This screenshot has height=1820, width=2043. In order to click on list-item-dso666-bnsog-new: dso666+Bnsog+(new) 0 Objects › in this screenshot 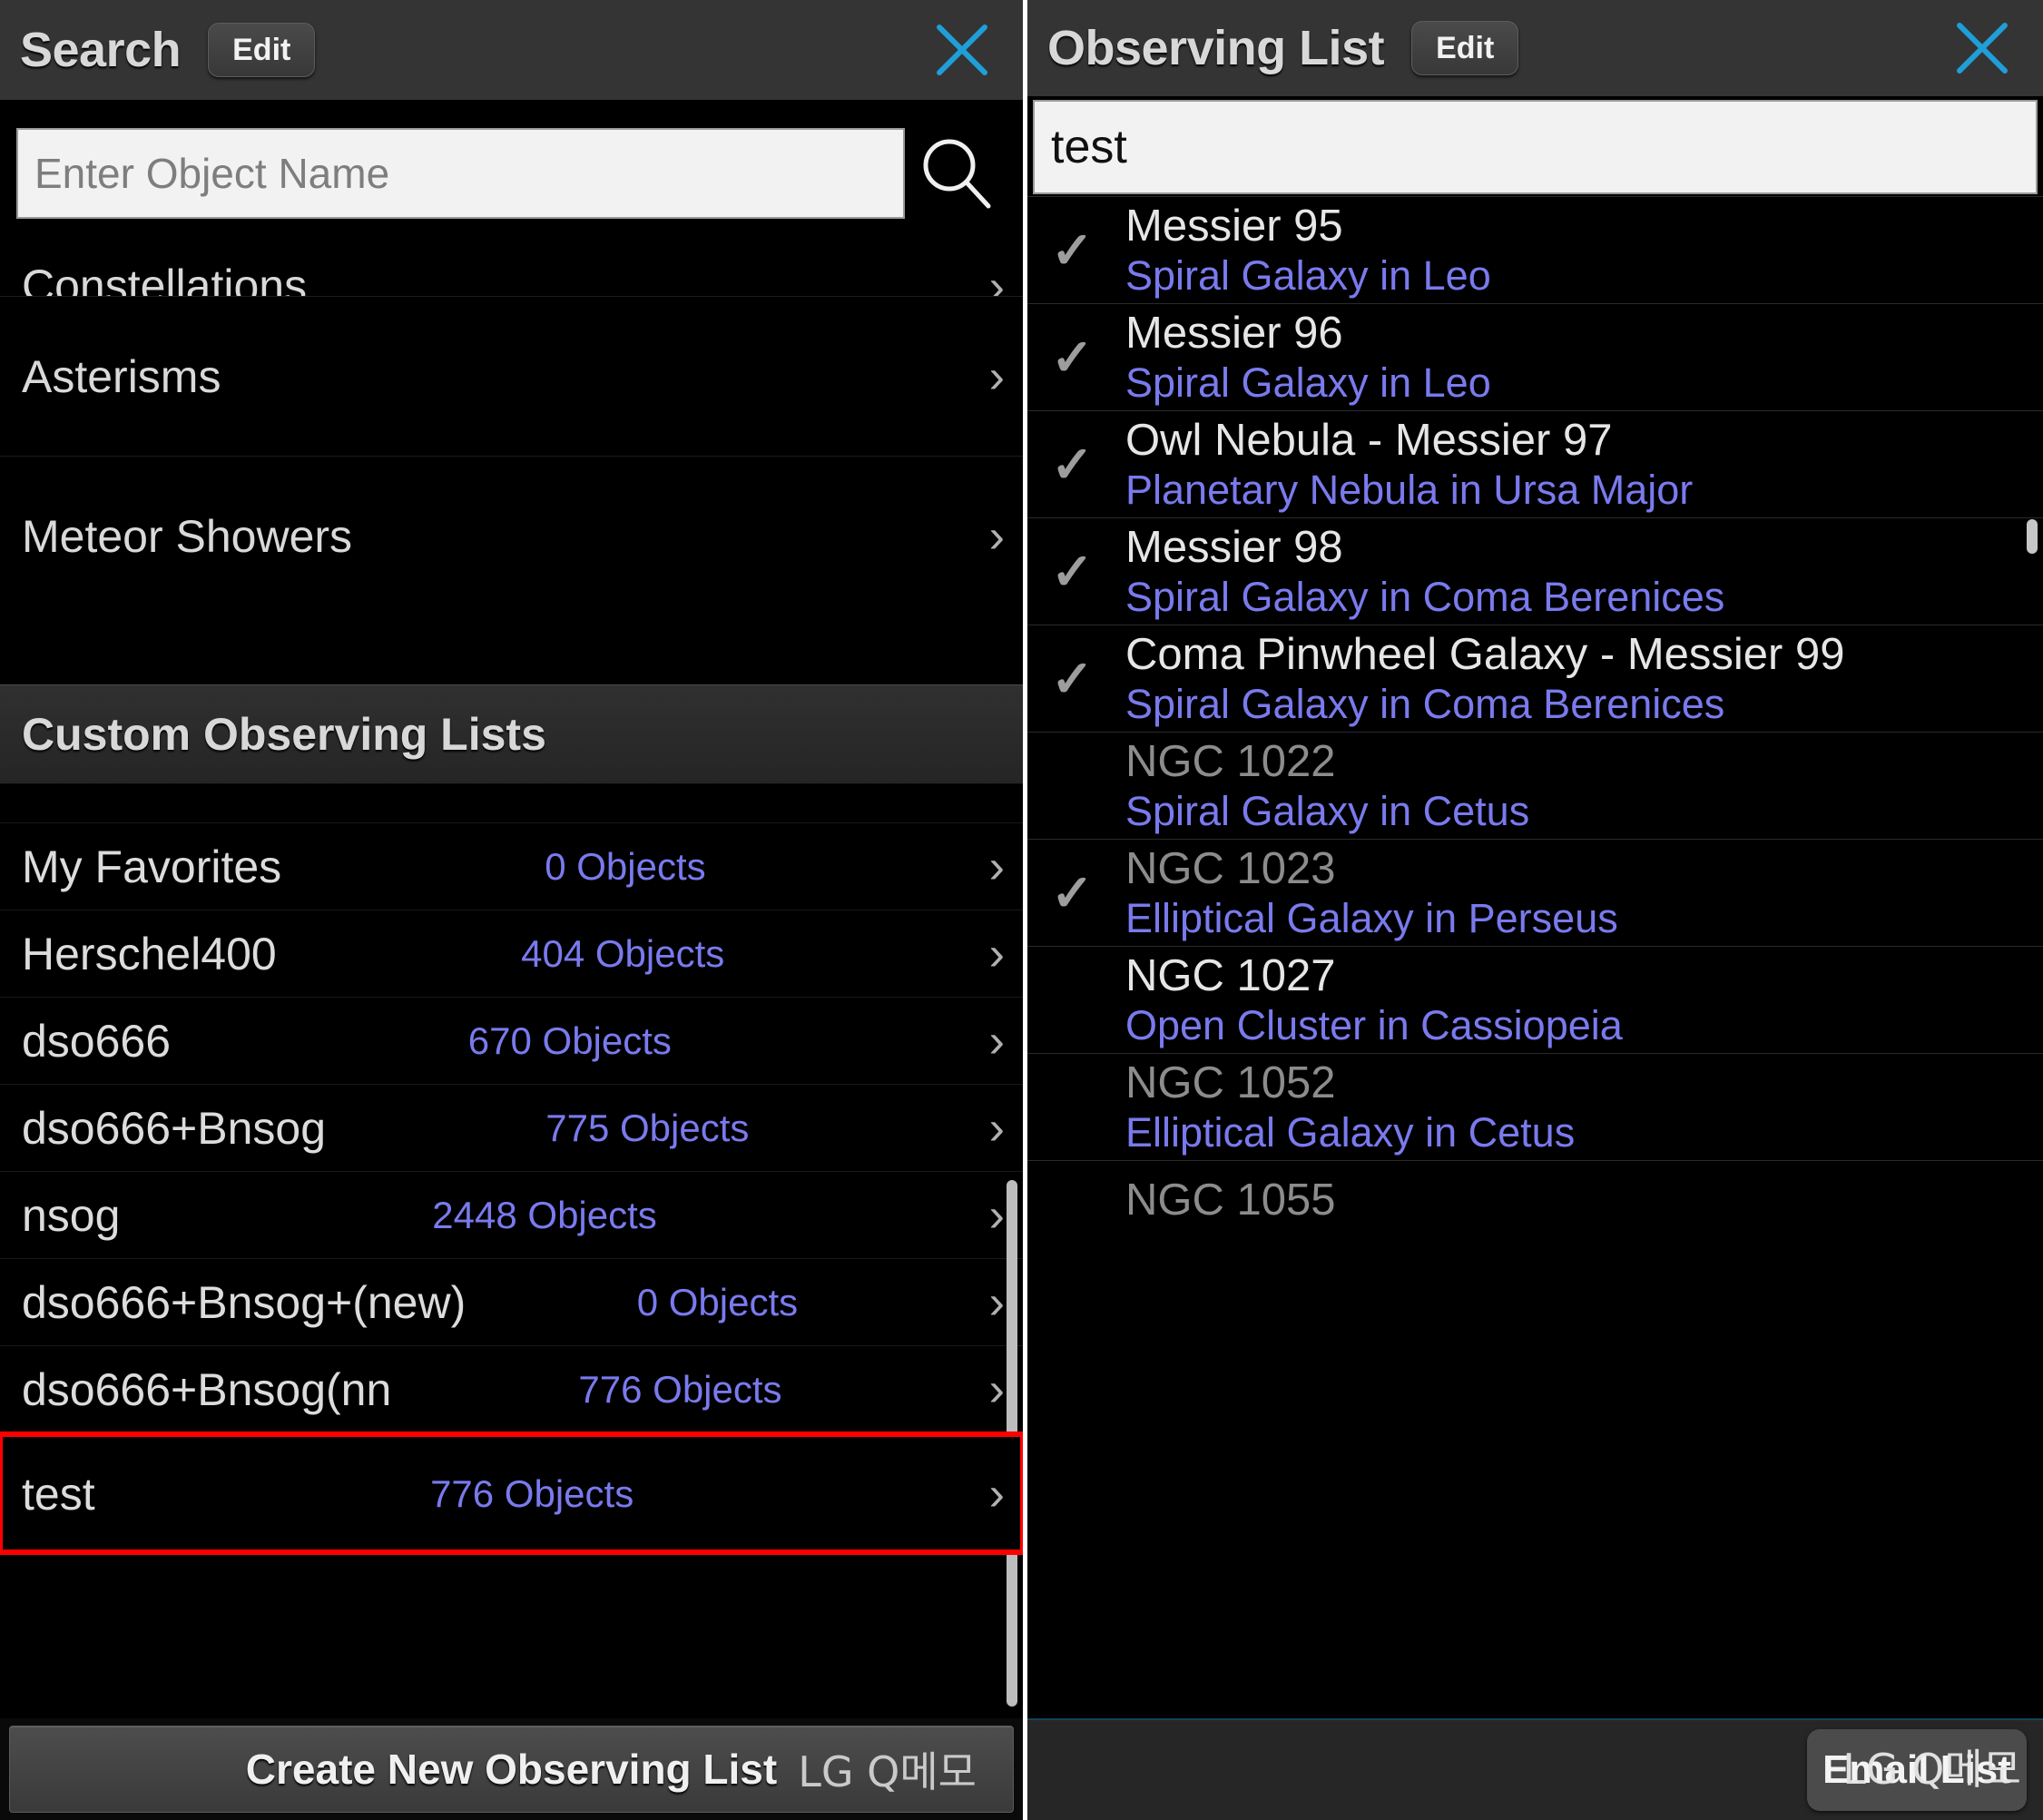, I will do `click(511, 1301)`.